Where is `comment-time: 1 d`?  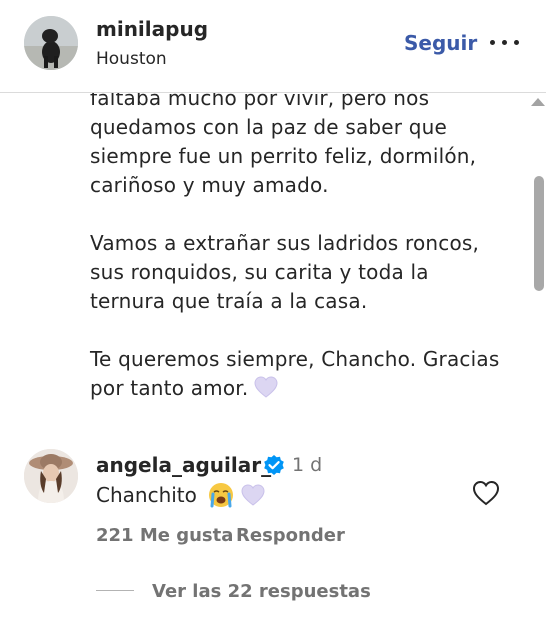
comment-time: 1 d is located at coordinates (307, 465).